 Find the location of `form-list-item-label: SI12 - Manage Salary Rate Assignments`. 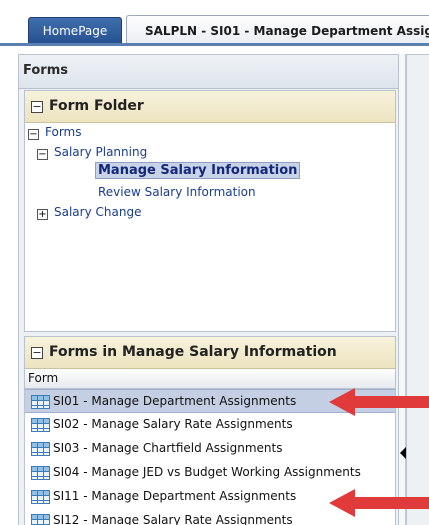

form-list-item-label: SI12 - Manage Salary Rate Assignments is located at coordinates (173, 519).